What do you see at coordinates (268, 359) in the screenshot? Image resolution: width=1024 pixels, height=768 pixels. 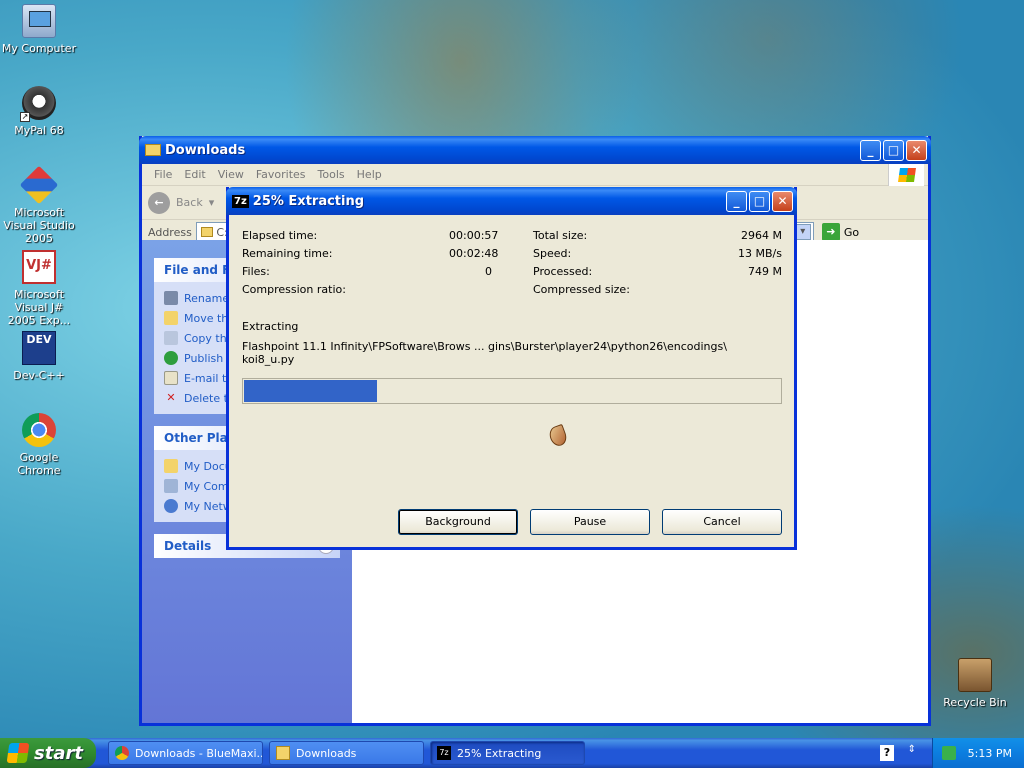 I see `current-path-line2: koi8_u.py` at bounding box center [268, 359].